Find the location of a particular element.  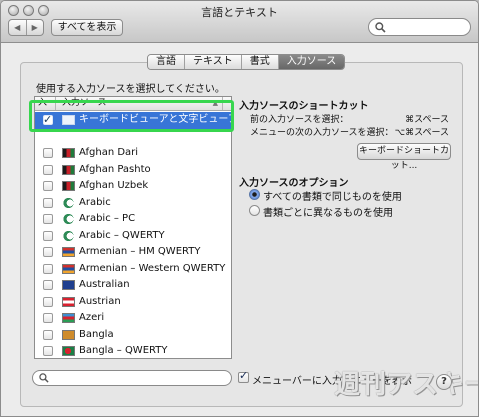

list-item: Afghan Dari is located at coordinates (133, 153).